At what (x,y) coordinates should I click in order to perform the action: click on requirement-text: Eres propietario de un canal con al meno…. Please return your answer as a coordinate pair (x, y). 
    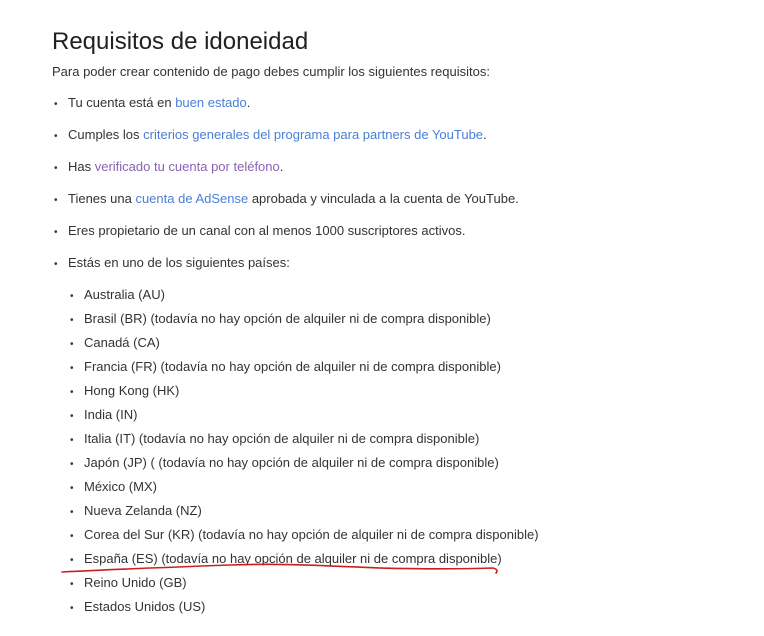
    Looking at the image, I should click on (267, 230).